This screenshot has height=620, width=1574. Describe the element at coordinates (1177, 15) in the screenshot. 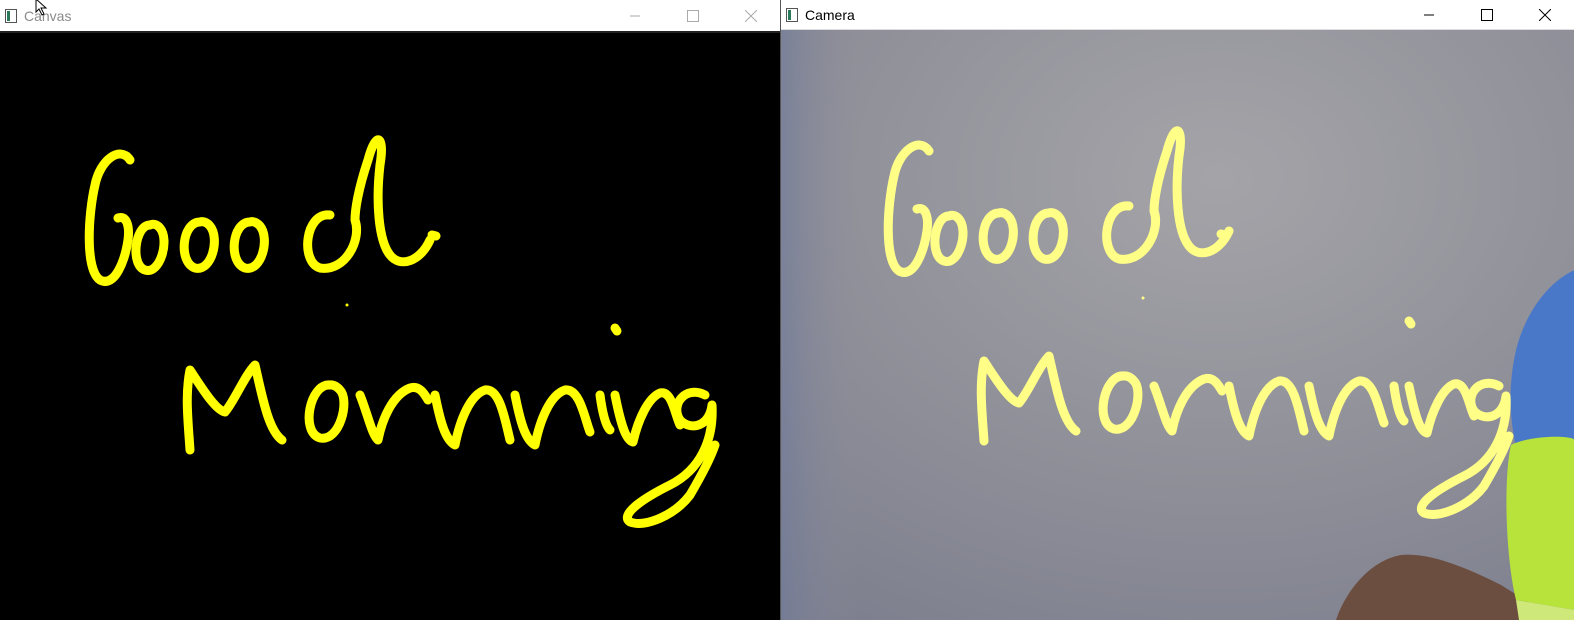

I see `camera-titlebar: Camera` at that location.